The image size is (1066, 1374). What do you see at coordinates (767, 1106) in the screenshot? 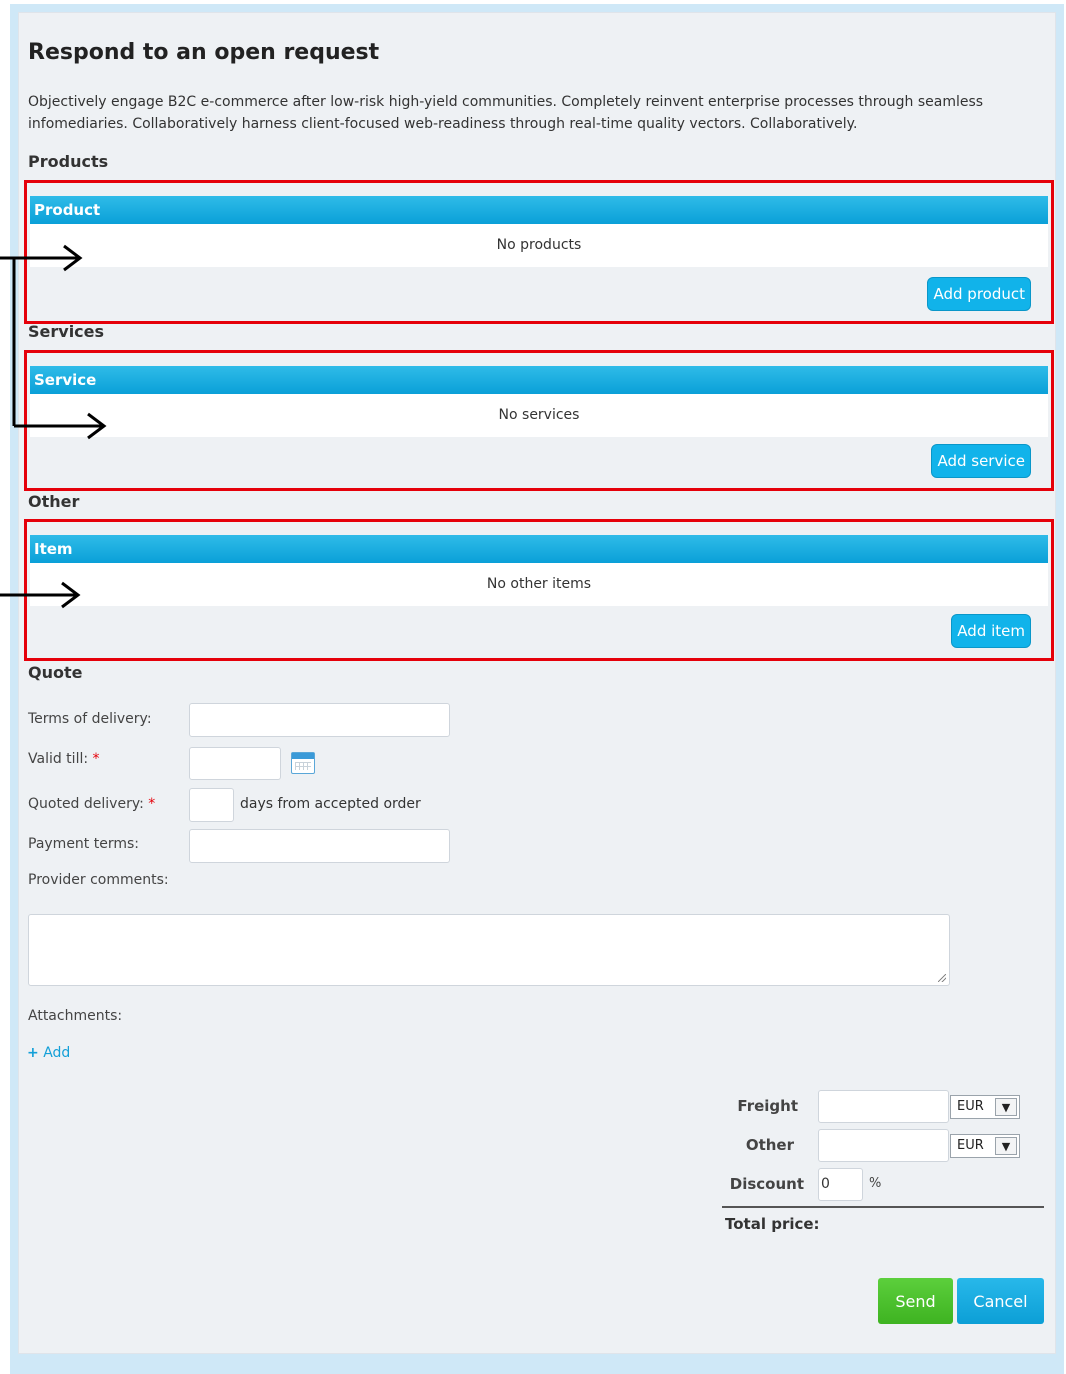
I see `freight-label: Freight` at bounding box center [767, 1106].